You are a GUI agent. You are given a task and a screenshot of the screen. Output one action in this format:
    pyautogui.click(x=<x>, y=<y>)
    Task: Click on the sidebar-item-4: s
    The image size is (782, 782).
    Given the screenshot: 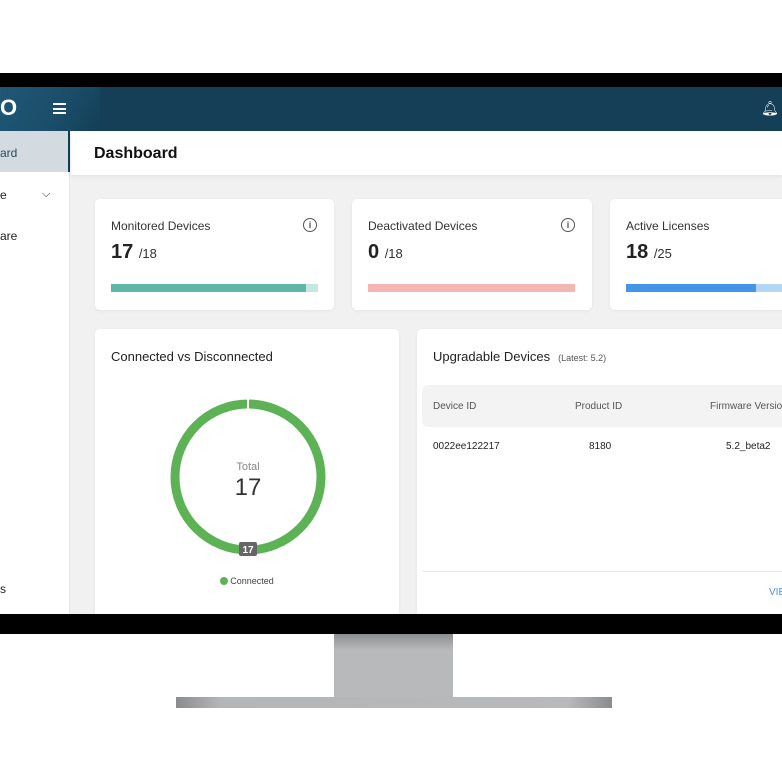 What is the action you would take?
    pyautogui.click(x=3, y=589)
    